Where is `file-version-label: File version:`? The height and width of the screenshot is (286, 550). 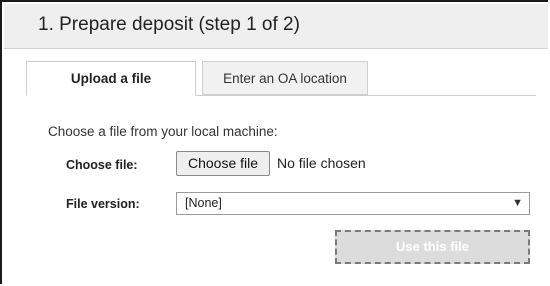
file-version-label: File version: is located at coordinates (103, 204).